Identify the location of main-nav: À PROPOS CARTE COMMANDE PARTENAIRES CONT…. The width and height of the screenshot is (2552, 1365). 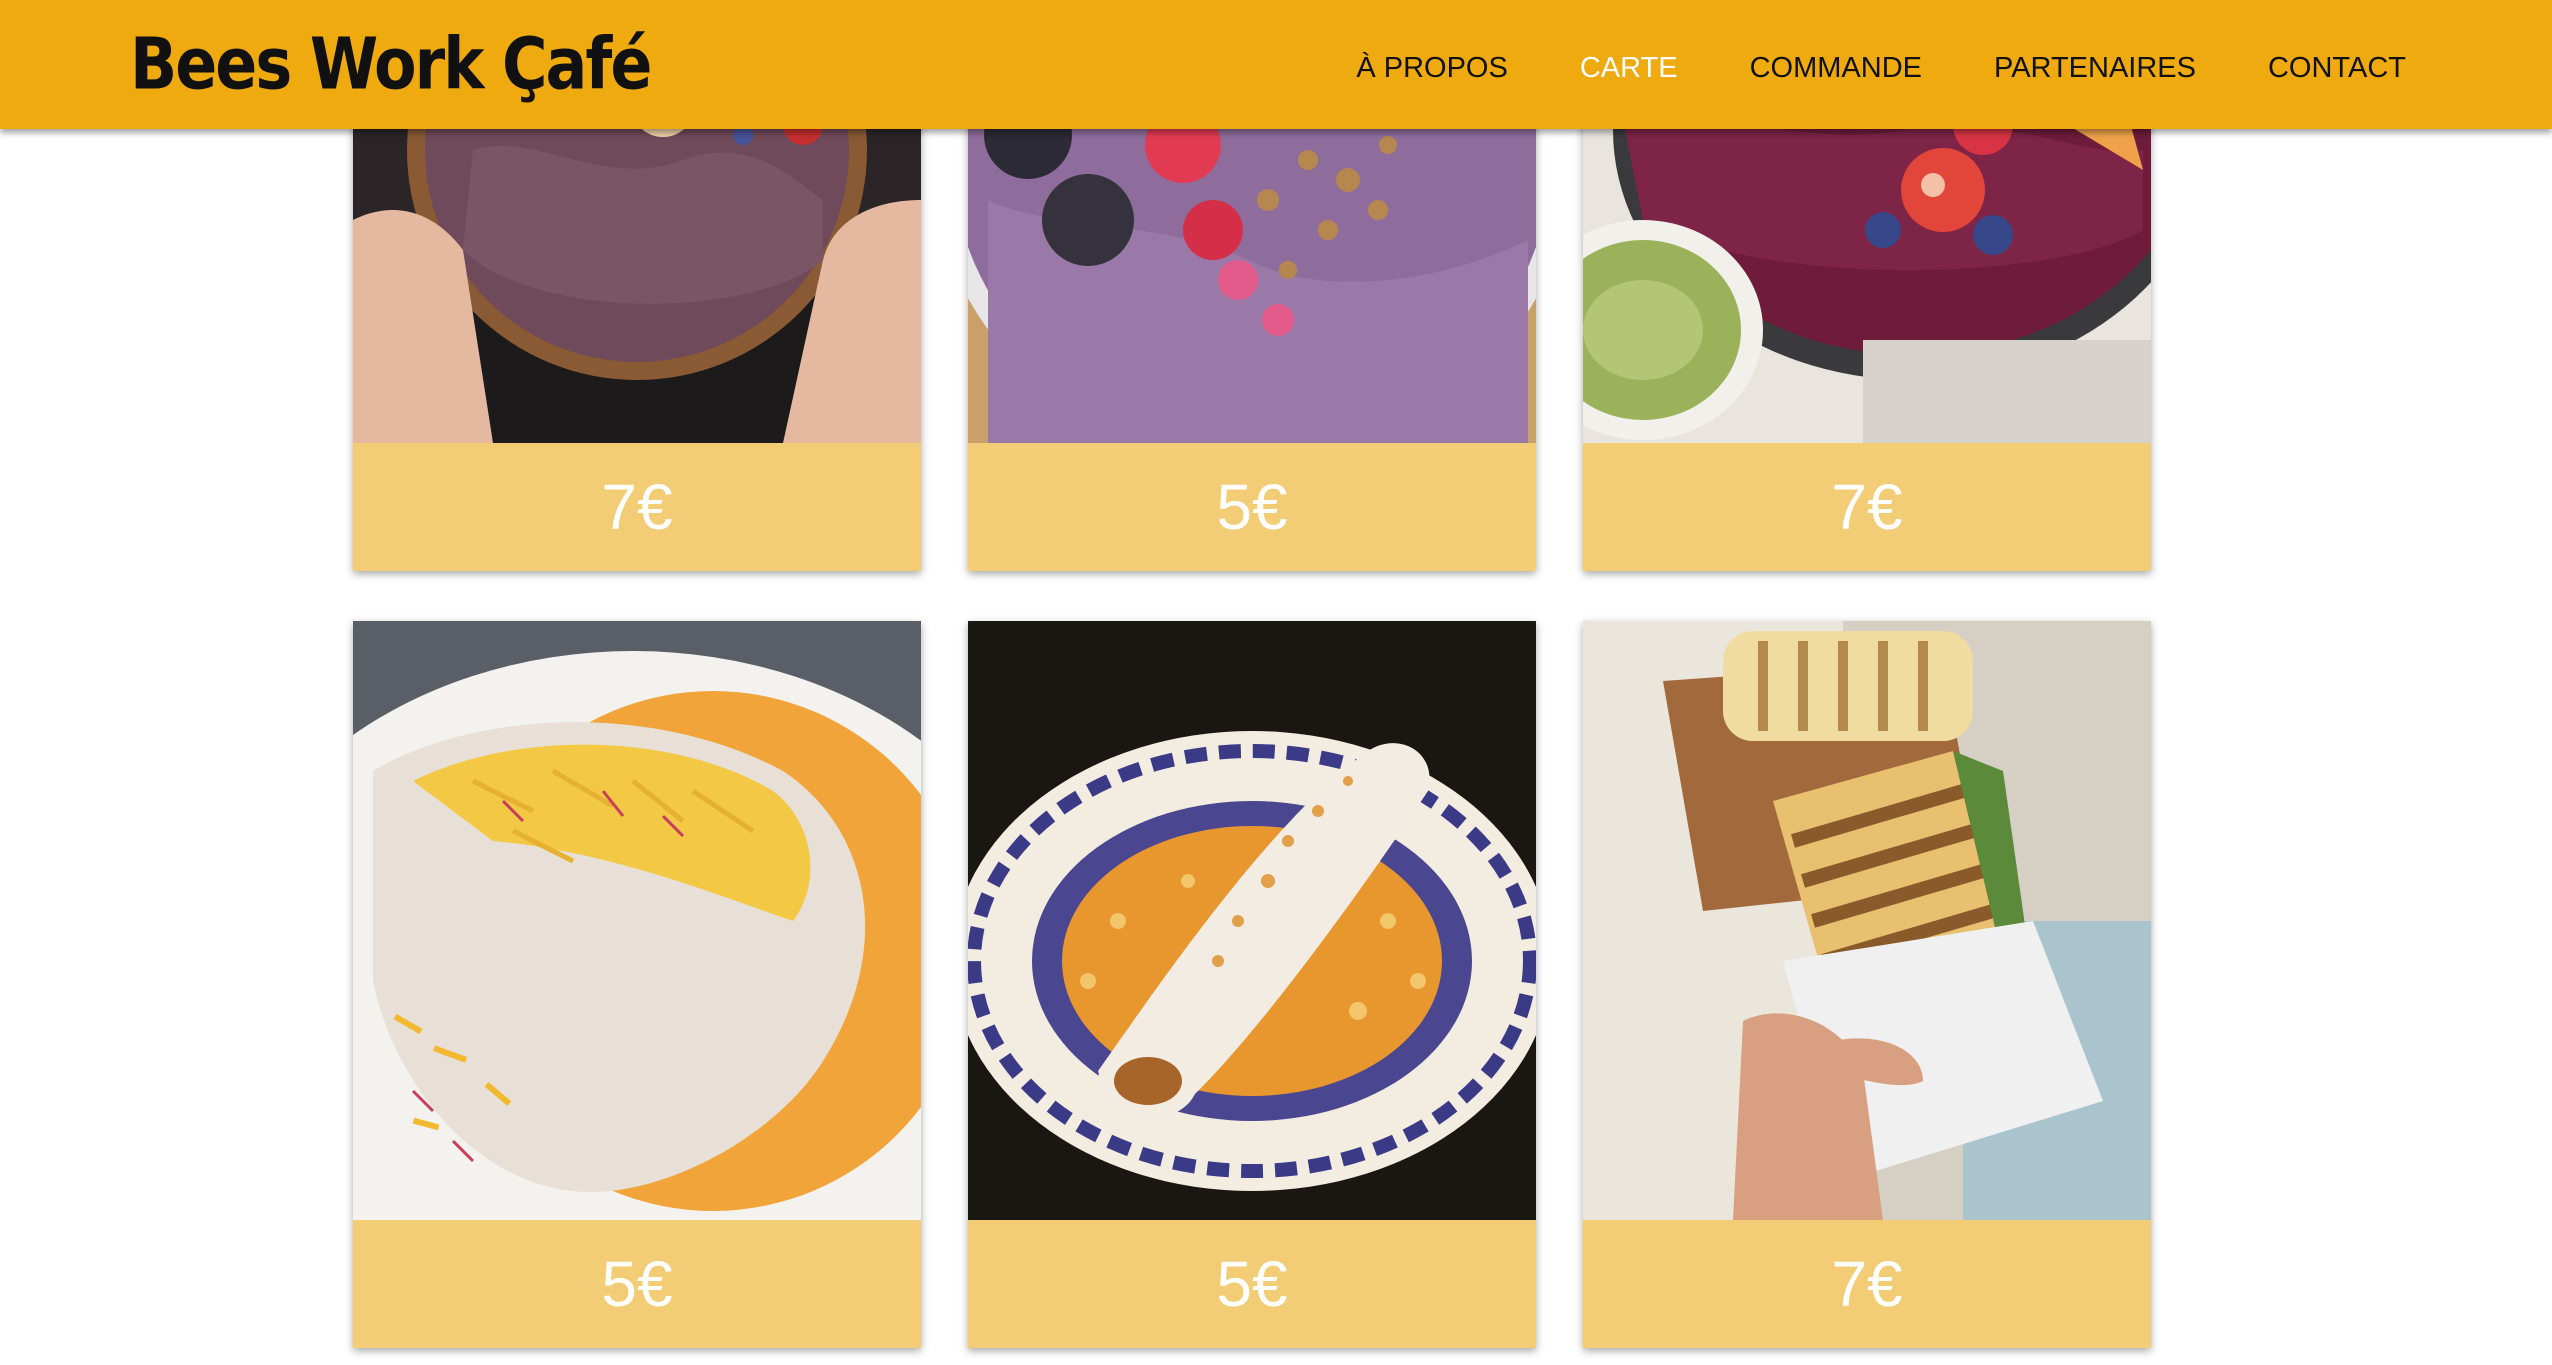
(1845, 68).